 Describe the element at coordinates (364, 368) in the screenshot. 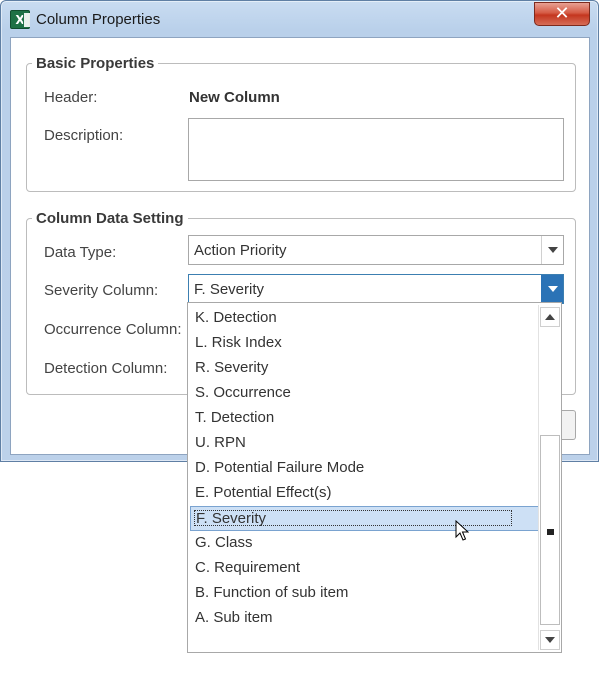

I see `list-item: R. Severity` at that location.